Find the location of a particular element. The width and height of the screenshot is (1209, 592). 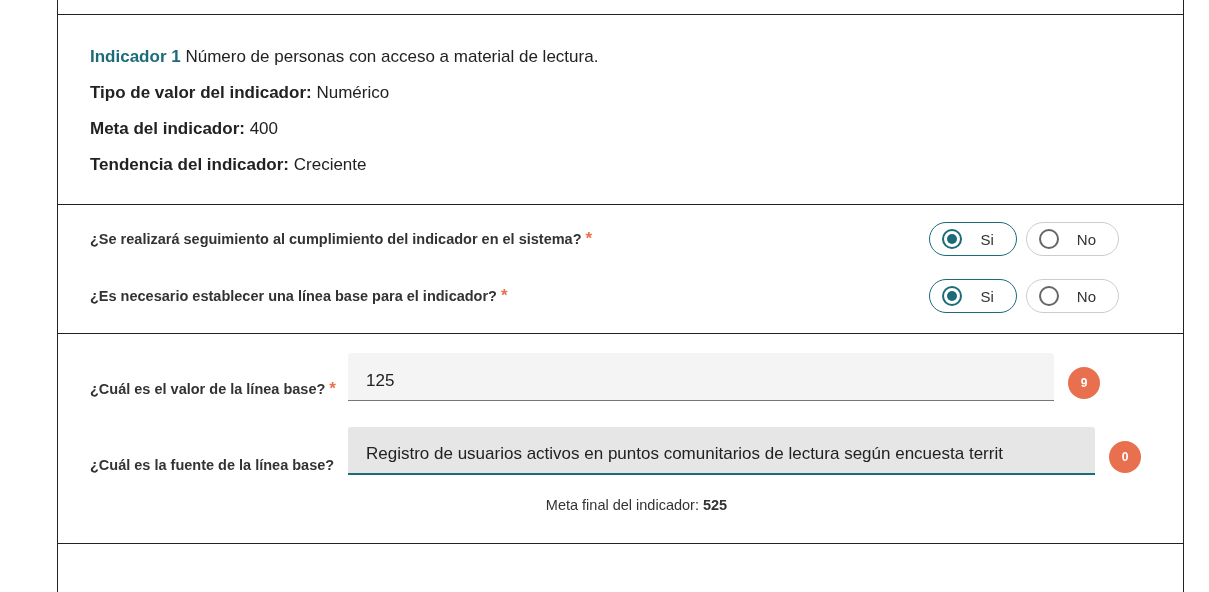

indicator-detail: Tipo de valor del indicador: Numérico is located at coordinates (240, 93).